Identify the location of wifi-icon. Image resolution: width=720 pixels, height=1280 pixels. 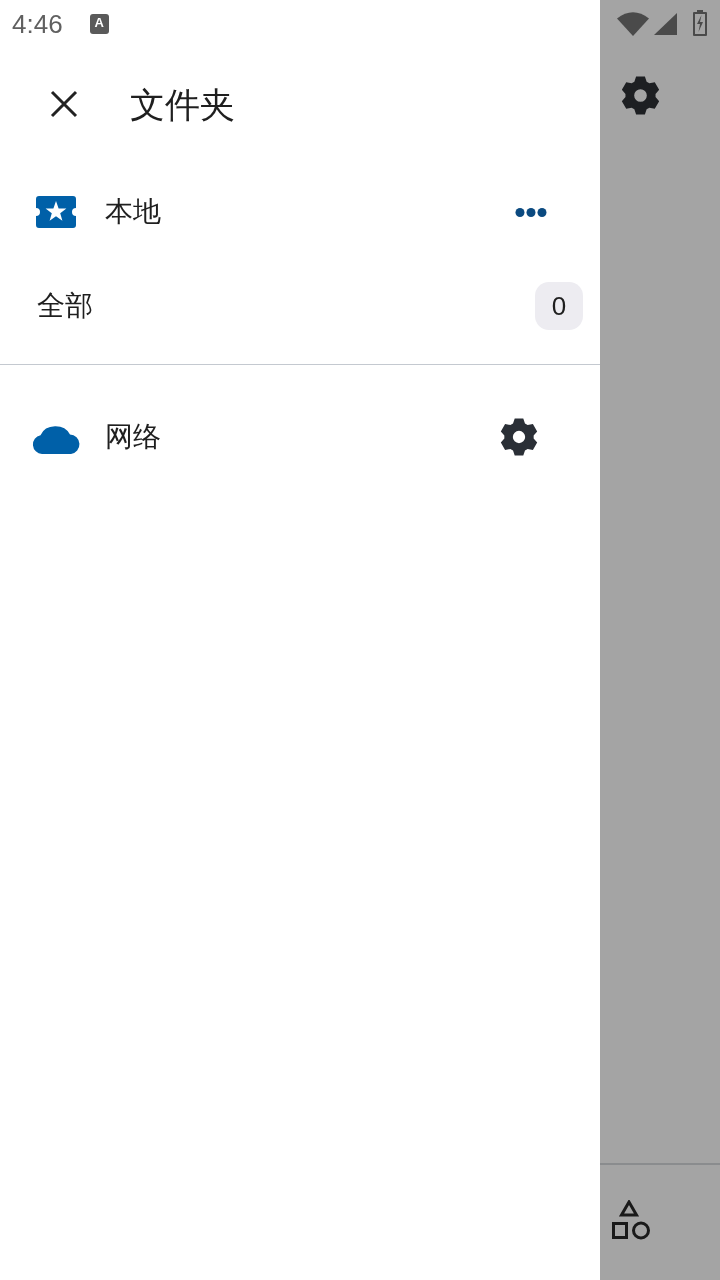
(633, 24).